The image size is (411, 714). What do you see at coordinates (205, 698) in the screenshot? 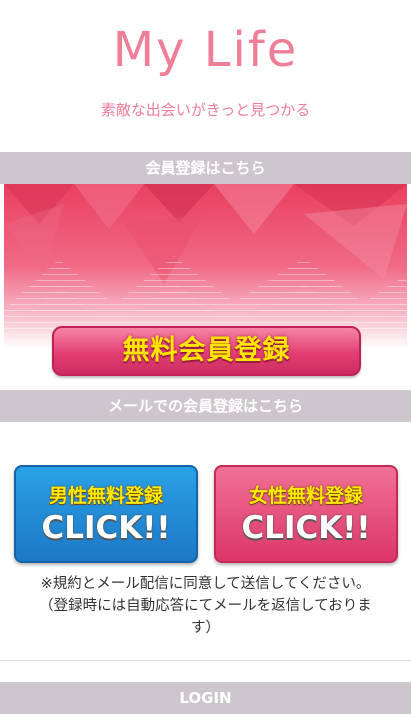
I see `login-button: LOGIN` at bounding box center [205, 698].